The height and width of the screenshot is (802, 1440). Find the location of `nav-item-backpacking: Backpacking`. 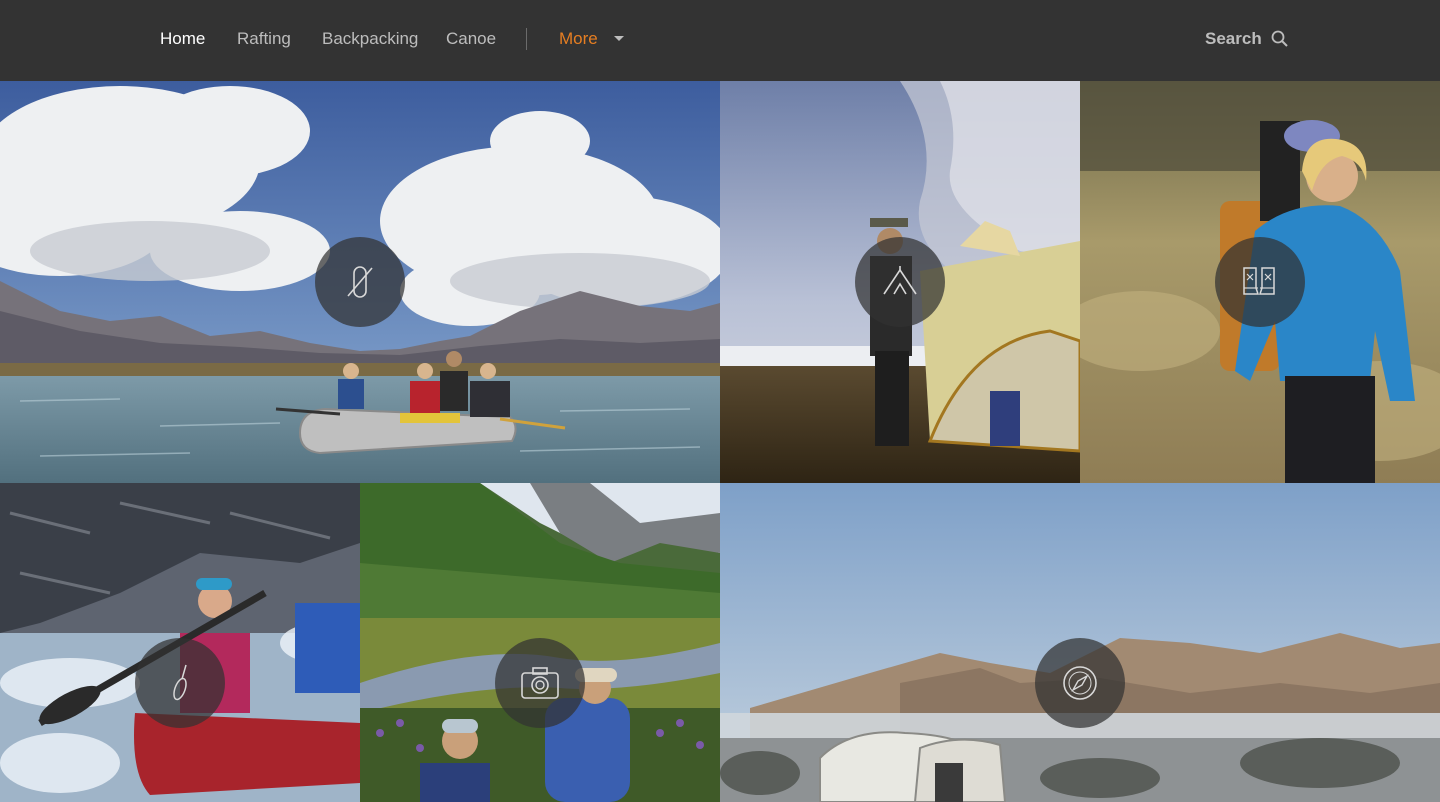

nav-item-backpacking: Backpacking is located at coordinates (370, 38).